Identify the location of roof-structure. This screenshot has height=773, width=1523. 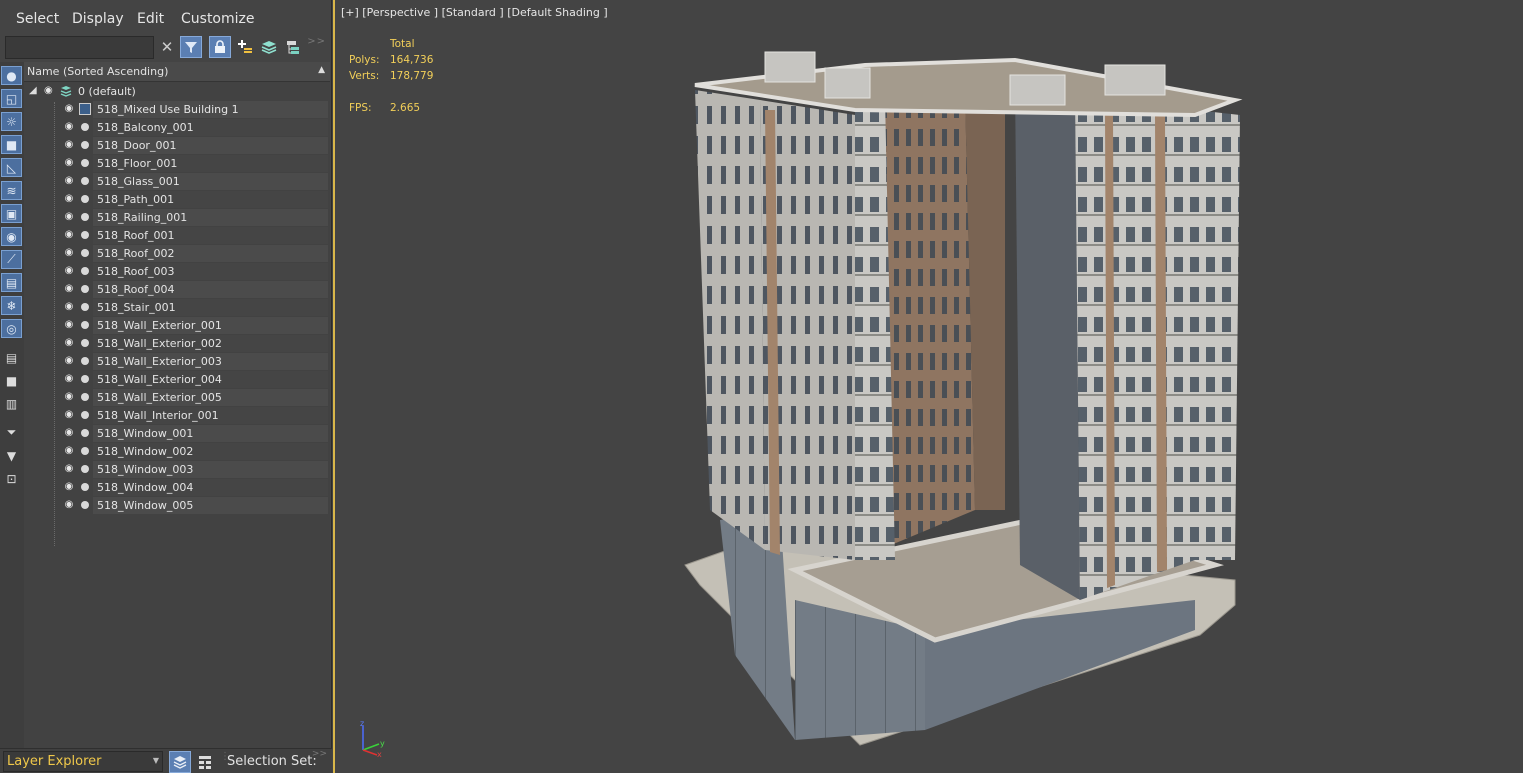
(1135, 80).